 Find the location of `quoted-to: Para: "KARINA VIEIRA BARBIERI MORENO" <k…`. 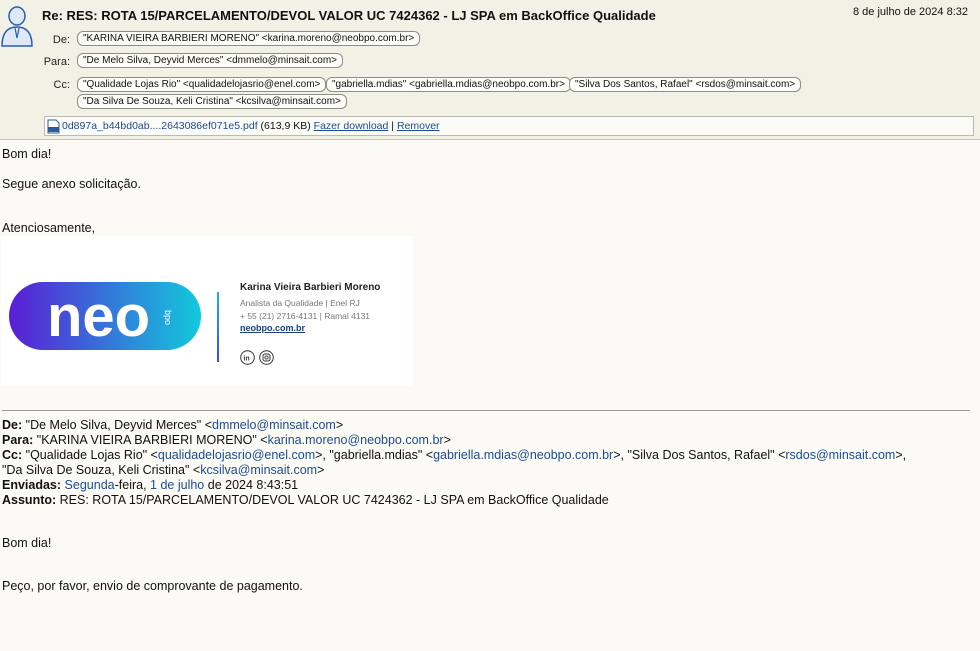

quoted-to: Para: "KARINA VIEIRA BARBIERI MORENO" <k… is located at coordinates (226, 440).